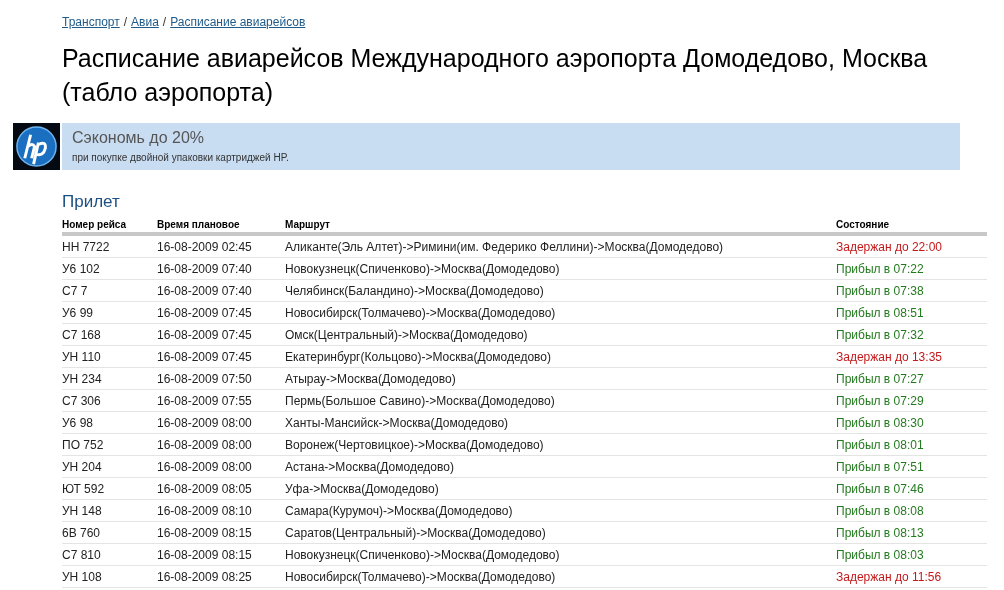  I want to click on table-cell: Прибыл в 07:32, so click(911, 334).